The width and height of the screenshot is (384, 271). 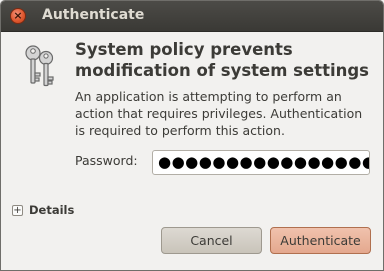 What do you see at coordinates (18, 16) in the screenshot?
I see `close-icon: ×` at bounding box center [18, 16].